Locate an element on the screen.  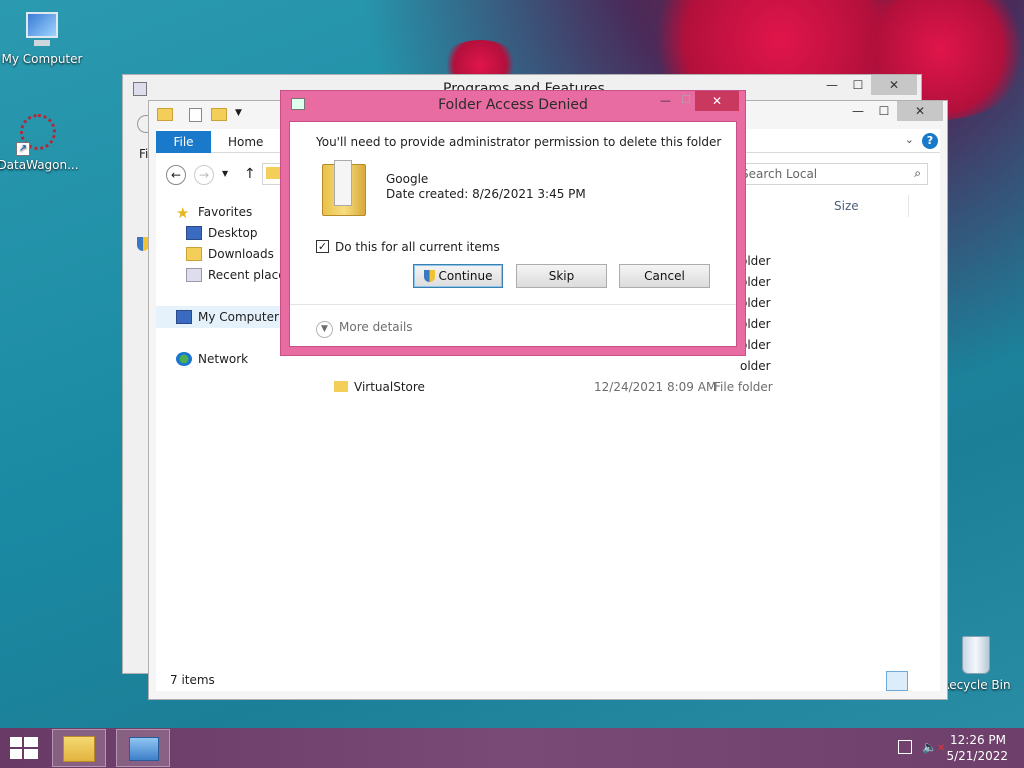
file-type-cell: File folder is located at coordinates (743, 387).